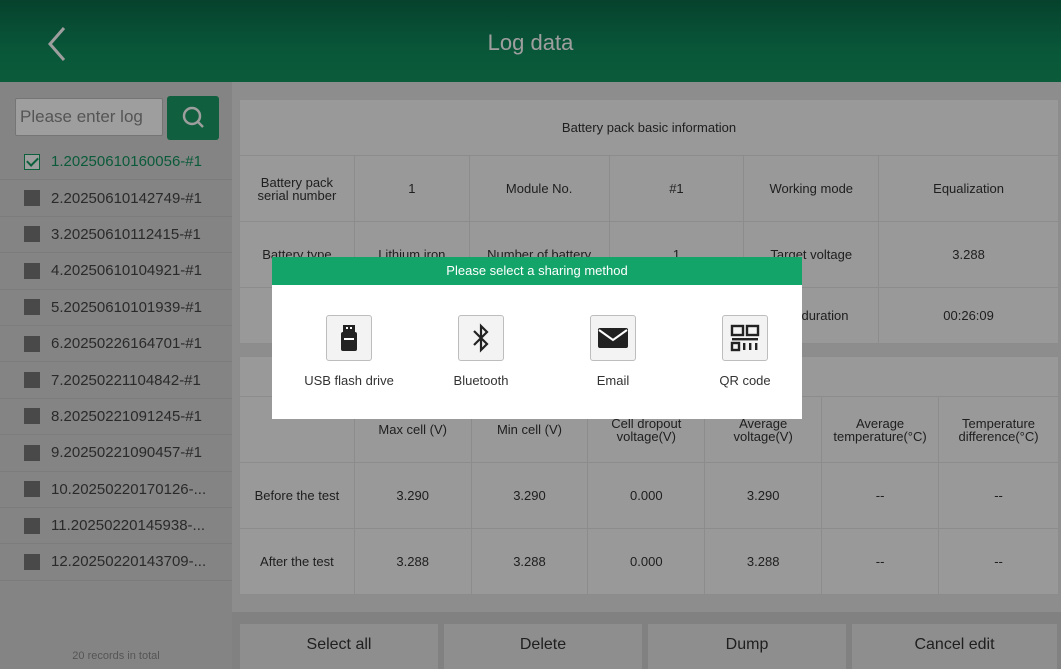  Describe the element at coordinates (613, 338) in the screenshot. I see `email-icon` at that location.